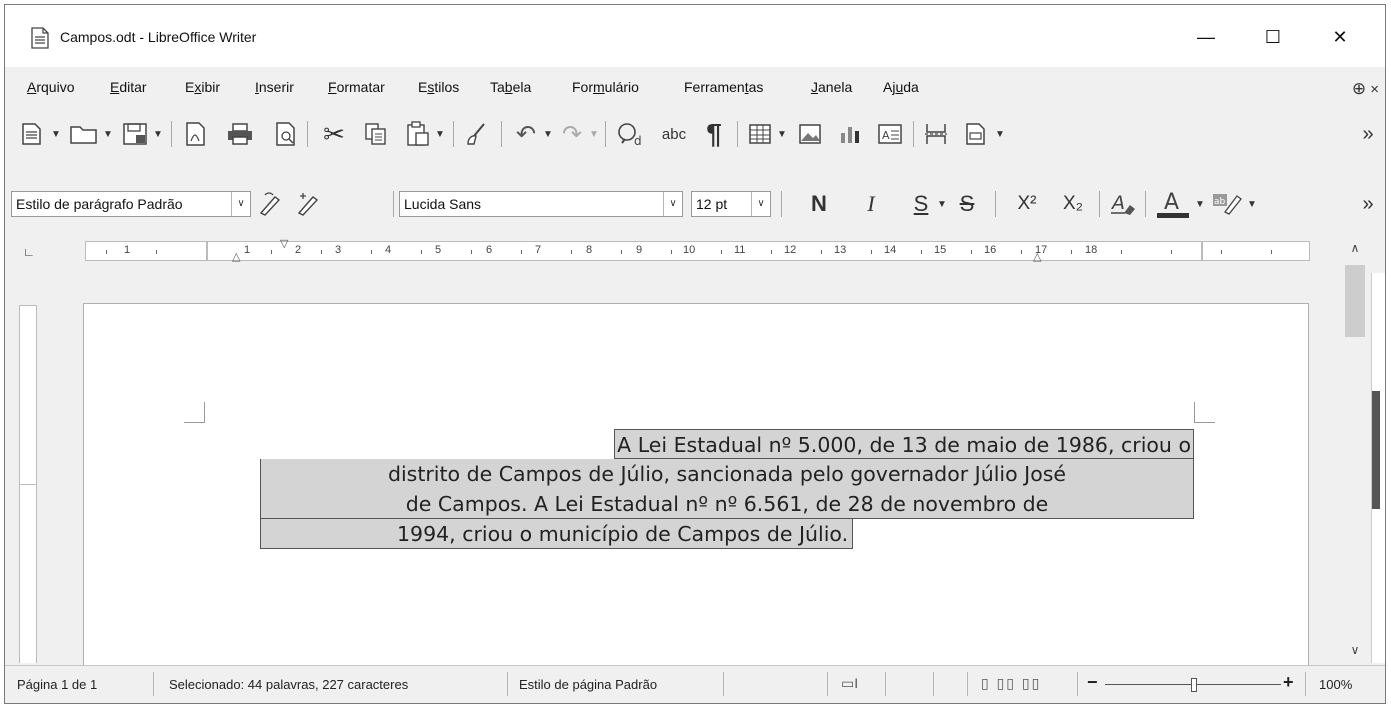 The image size is (1391, 709). What do you see at coordinates (29, 252) in the screenshot?
I see `tab-stop-selector: ∟` at bounding box center [29, 252].